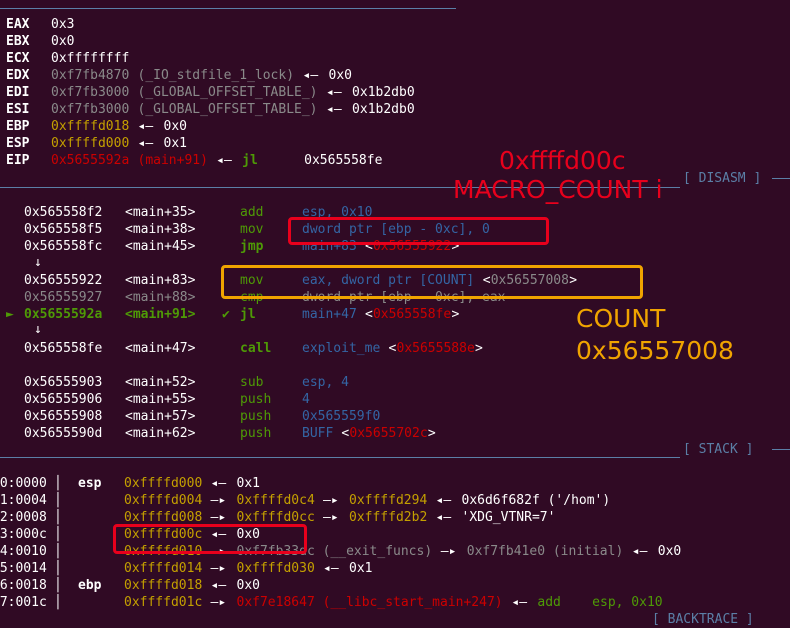 The width and height of the screenshot is (790, 628). I want to click on register-name: ESP, so click(18, 143).